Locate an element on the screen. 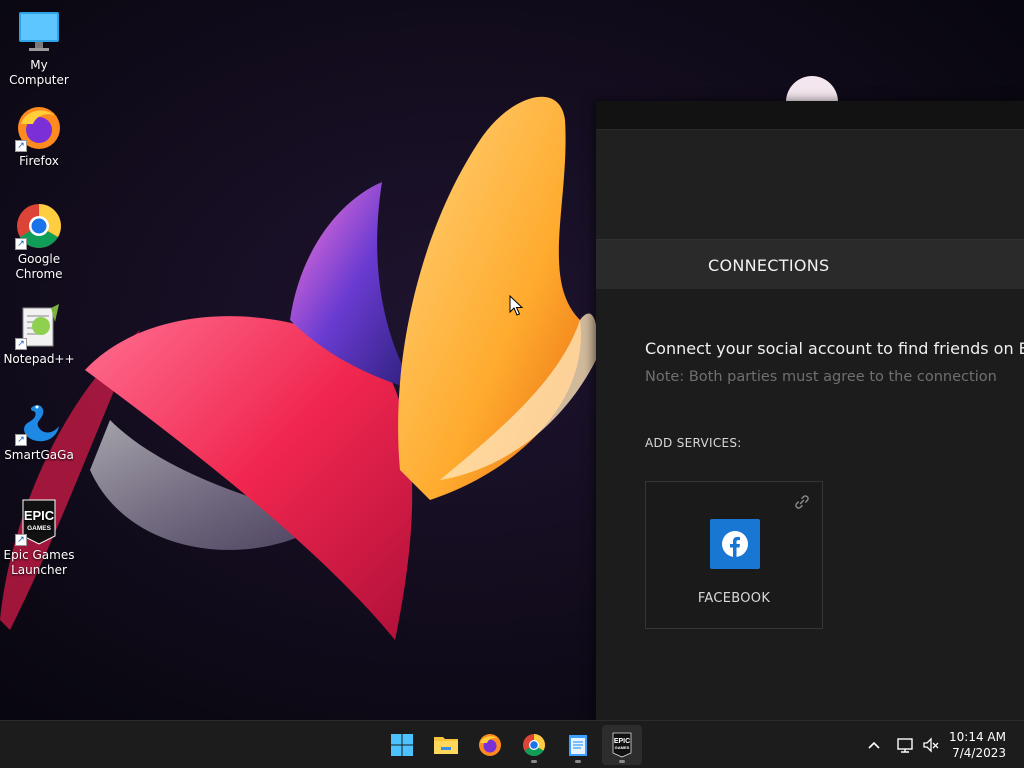 The width and height of the screenshot is (1024, 768). desktop-icon-label: Epic Games Launcher is located at coordinates (39, 562).